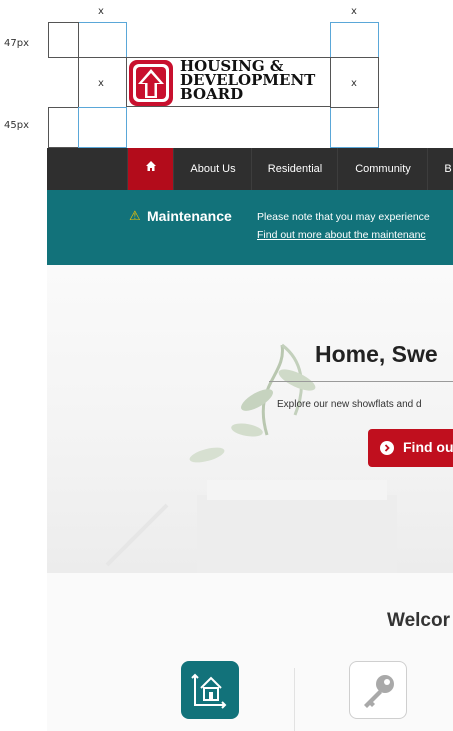  What do you see at coordinates (212, 94) in the screenshot?
I see `logo-line-3: BOARD` at bounding box center [212, 94].